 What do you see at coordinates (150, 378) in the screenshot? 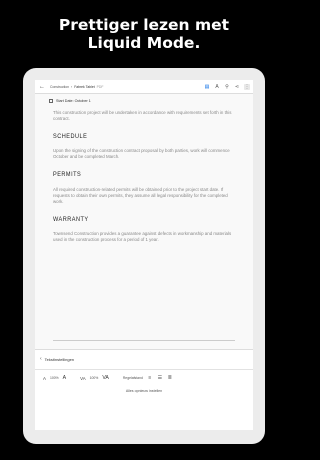
I see `line-spacing-decrease-icon: ≡` at bounding box center [150, 378].